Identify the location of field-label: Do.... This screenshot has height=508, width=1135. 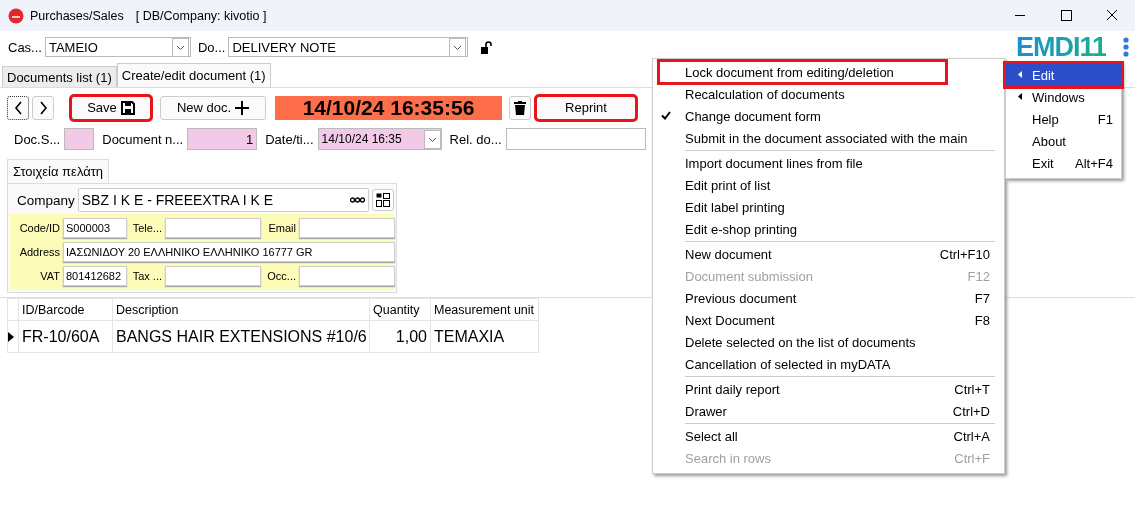
(211, 47).